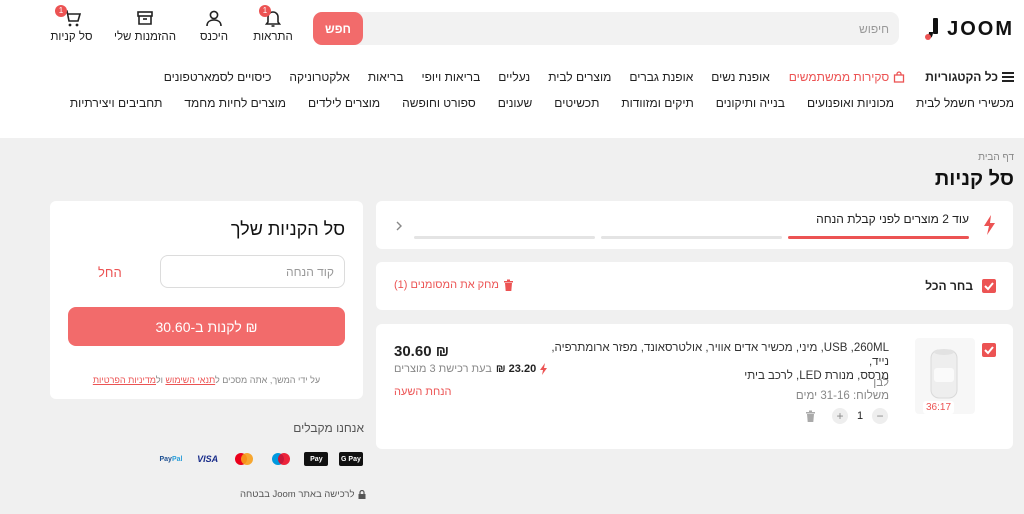 This screenshot has width=1024, height=514. I want to click on quantity-value: 1, so click(860, 416).